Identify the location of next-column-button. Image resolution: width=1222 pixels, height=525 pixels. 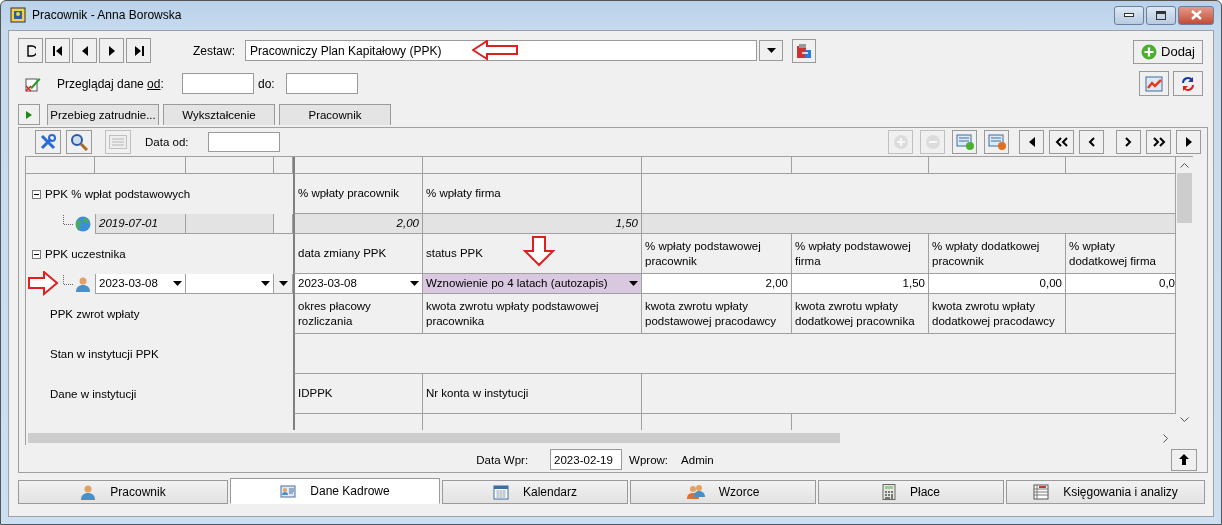
(1128, 142).